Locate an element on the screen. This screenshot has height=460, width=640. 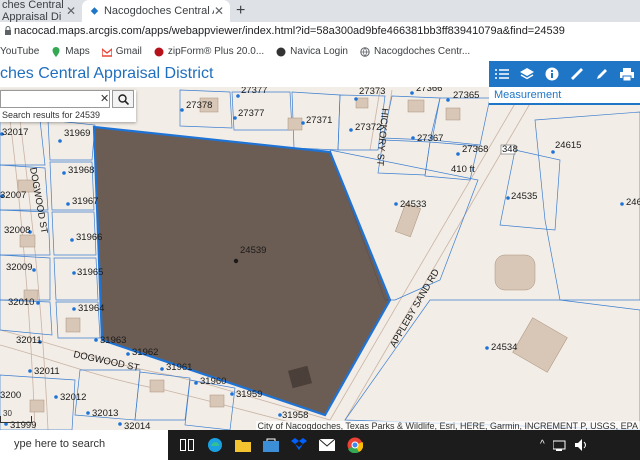
dropbox-icon is located at coordinates (299, 444).